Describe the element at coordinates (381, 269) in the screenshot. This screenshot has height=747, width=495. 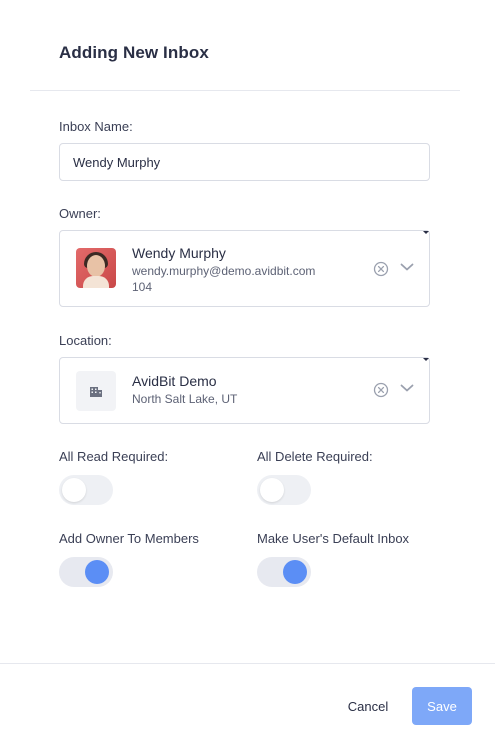
I see `clear-owner-icon` at that location.